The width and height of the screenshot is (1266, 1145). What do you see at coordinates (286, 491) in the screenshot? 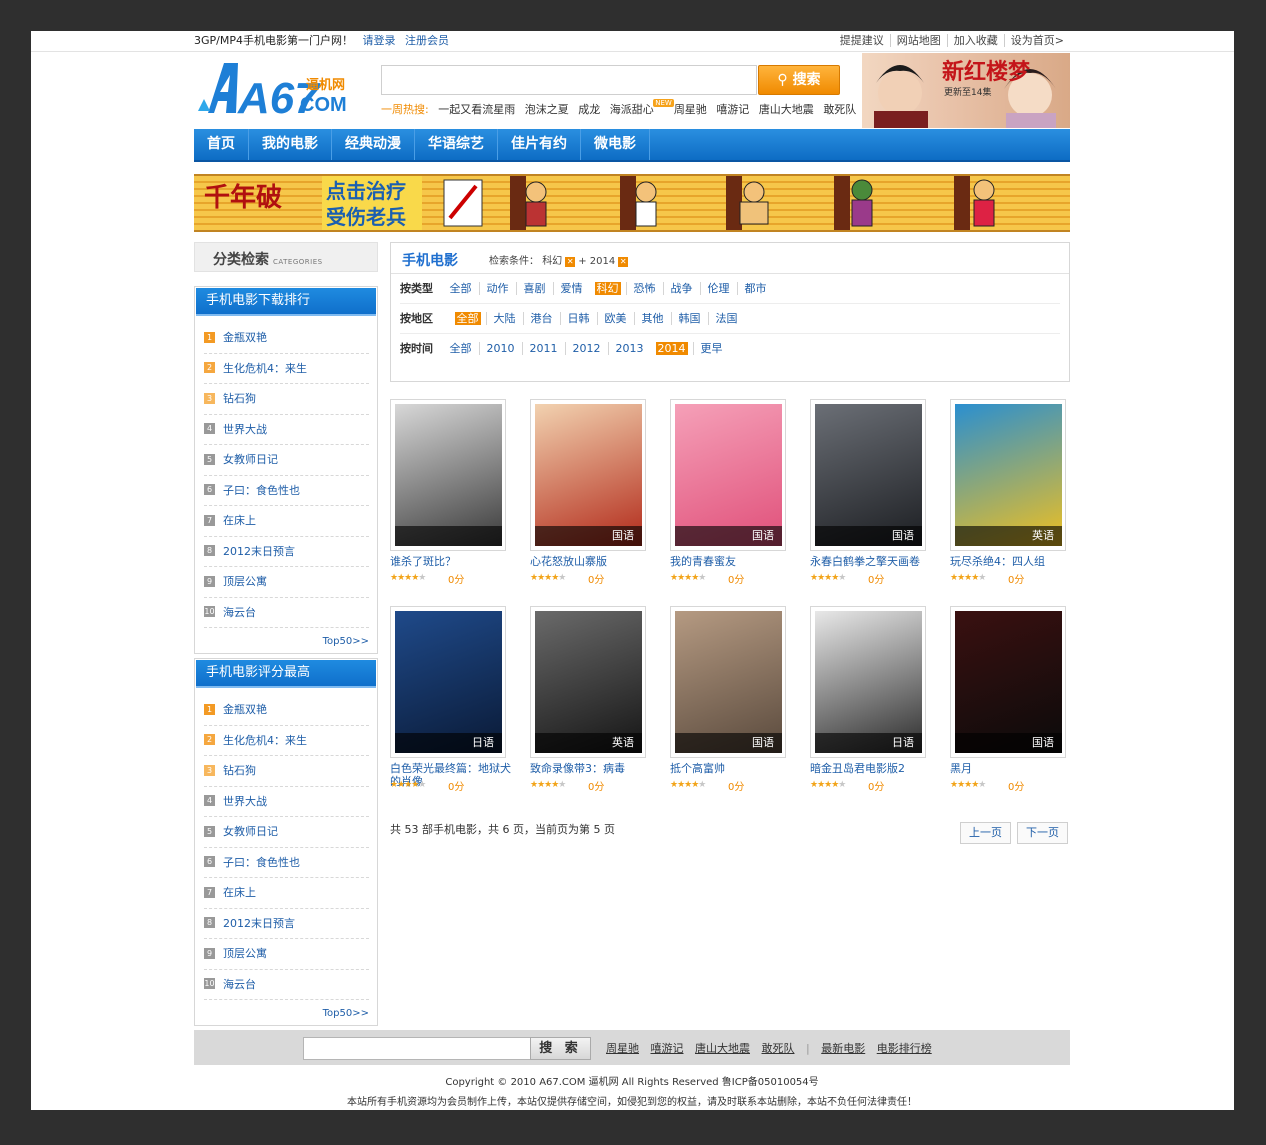
I see `list-item: 6 子曰：食色性也` at bounding box center [286, 491].